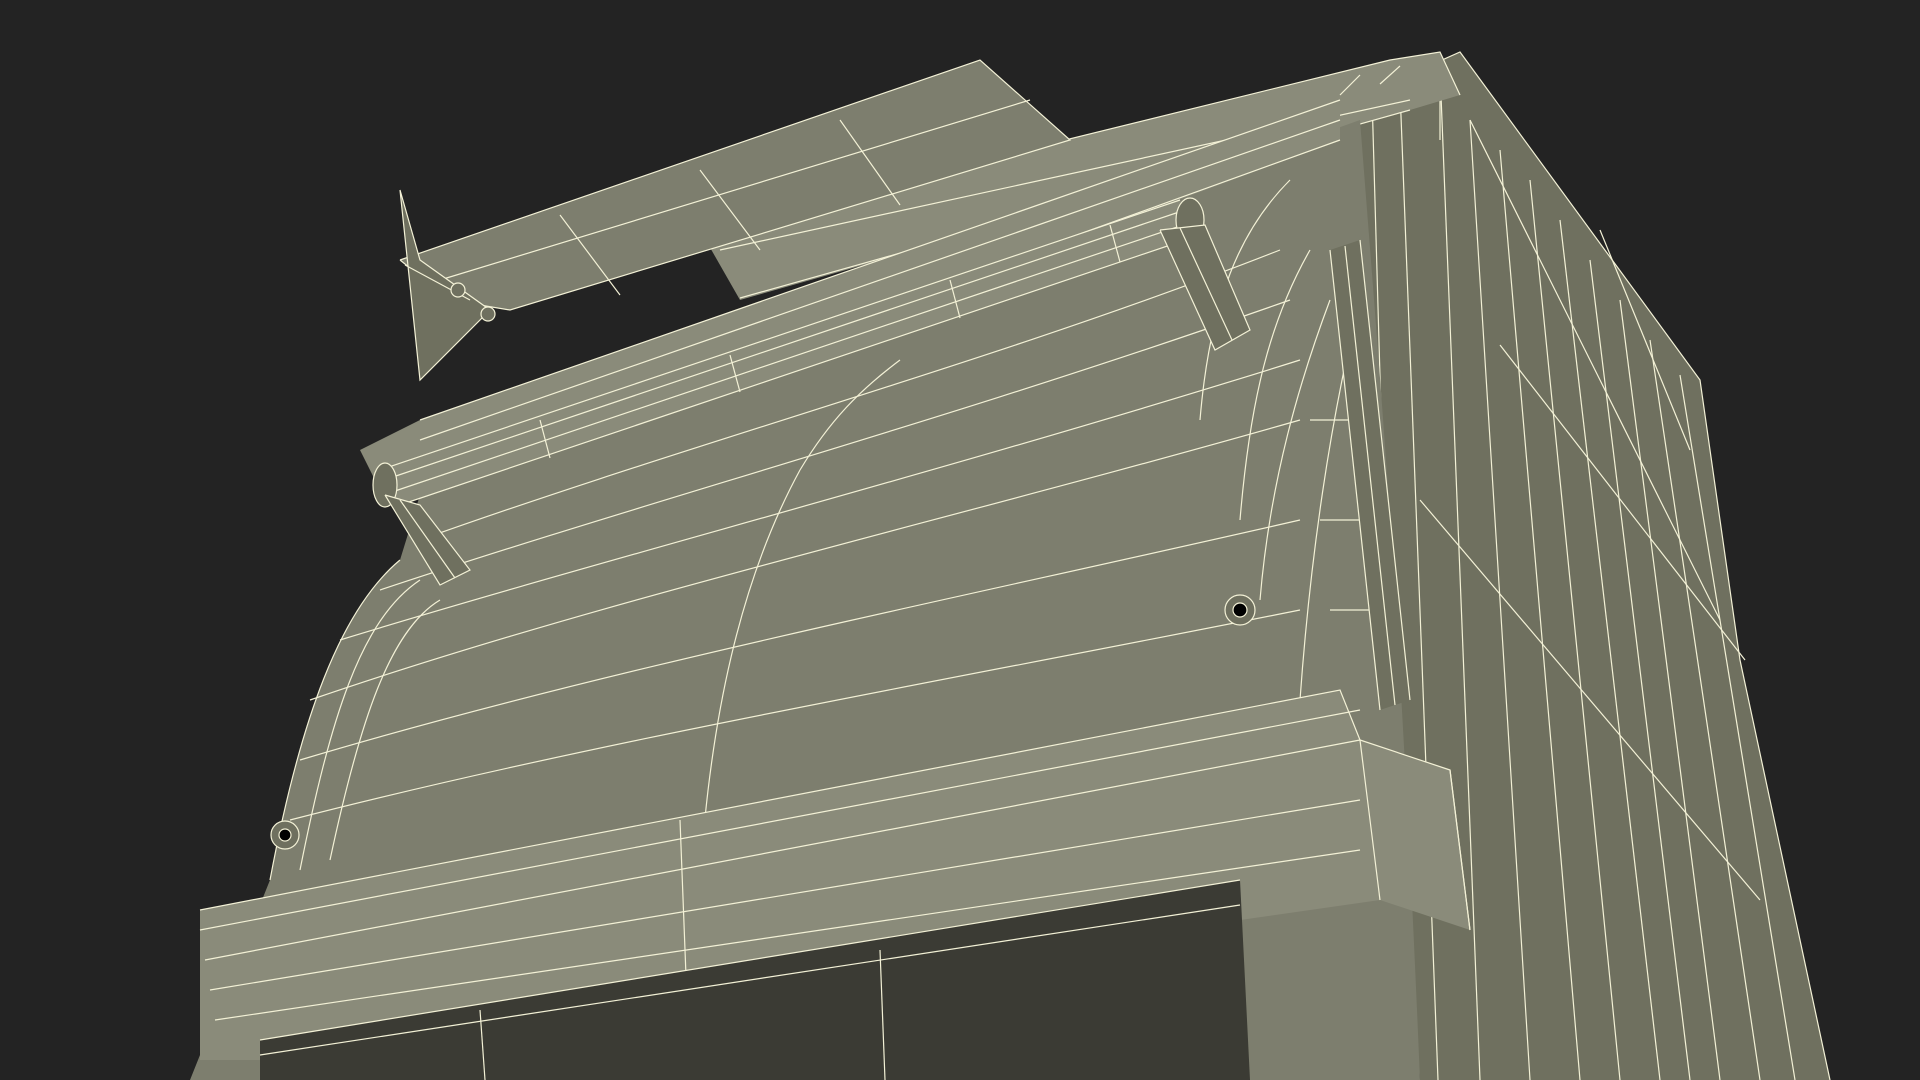 Image resolution: width=1920 pixels, height=1080 pixels. What do you see at coordinates (1240, 610) in the screenshot?
I see `bolt-right` at bounding box center [1240, 610].